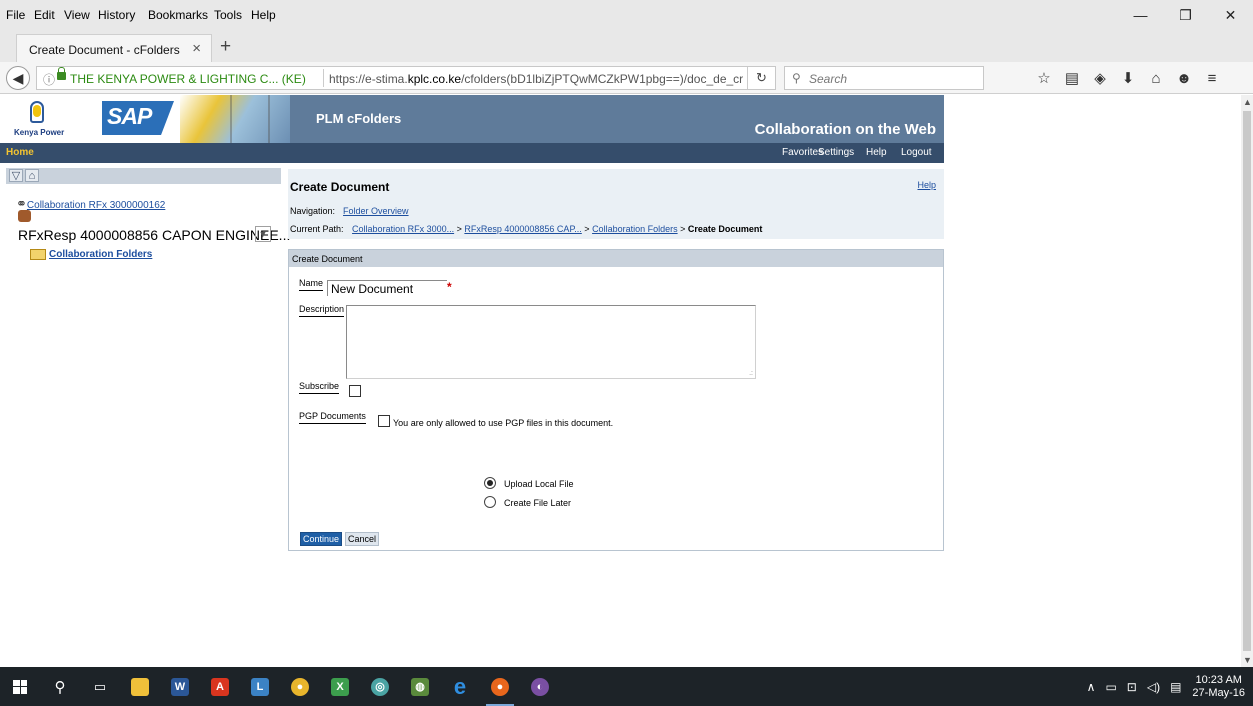 This screenshot has height=706, width=1253. I want to click on excel-button: X, so click(340, 686).